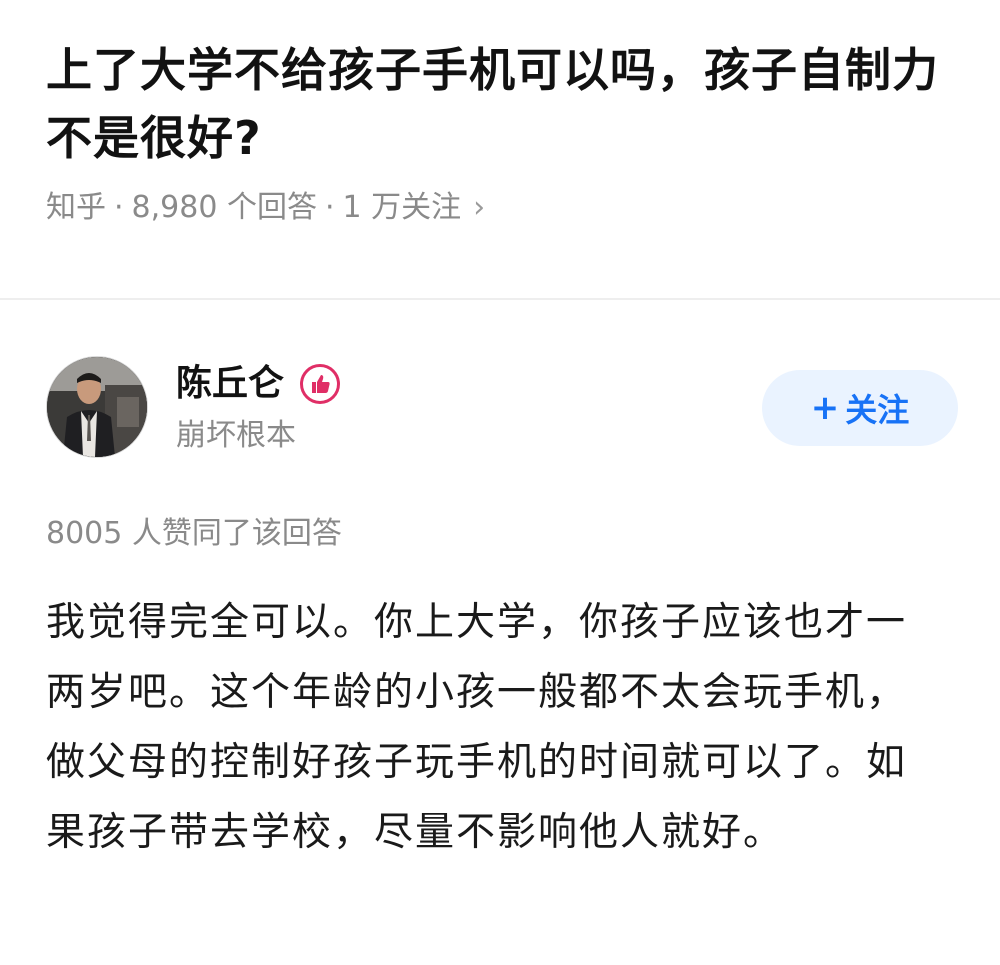  Describe the element at coordinates (230, 384) in the screenshot. I see `author-name: 陈丘仑` at that location.